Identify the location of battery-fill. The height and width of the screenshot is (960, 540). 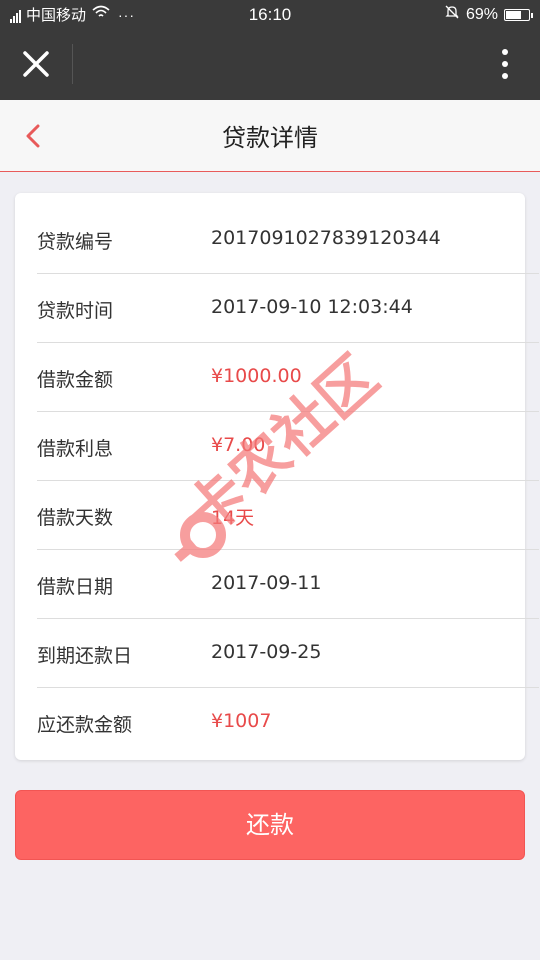
(514, 14).